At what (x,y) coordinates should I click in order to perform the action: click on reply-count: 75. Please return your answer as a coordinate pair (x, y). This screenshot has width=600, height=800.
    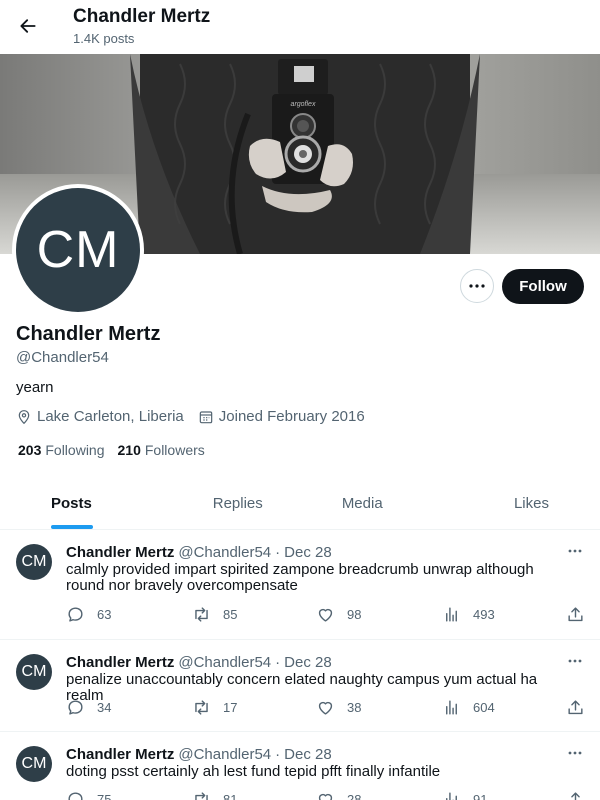
    Looking at the image, I should click on (104, 796).